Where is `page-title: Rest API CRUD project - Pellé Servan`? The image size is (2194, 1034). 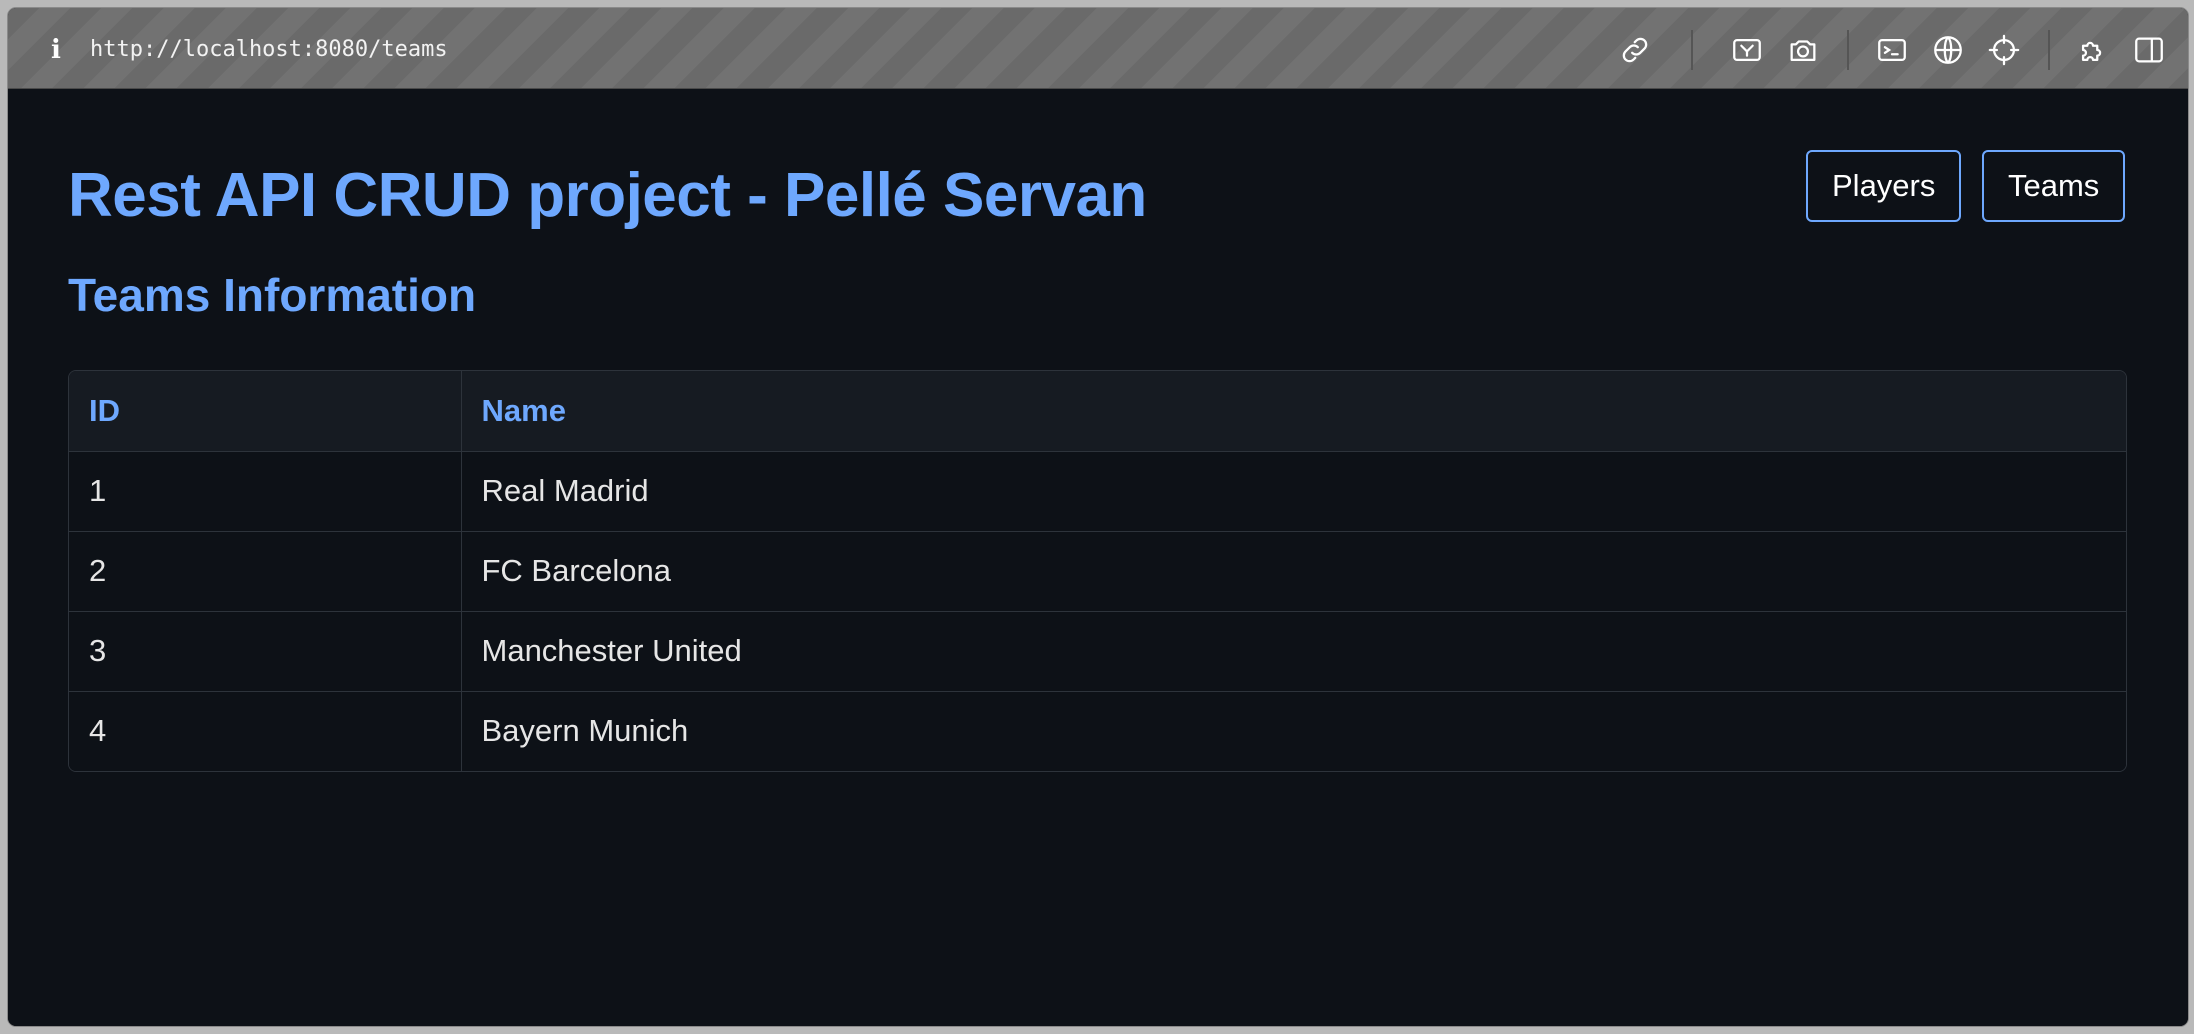
page-title: Rest API CRUD project - Pellé Servan is located at coordinates (607, 195).